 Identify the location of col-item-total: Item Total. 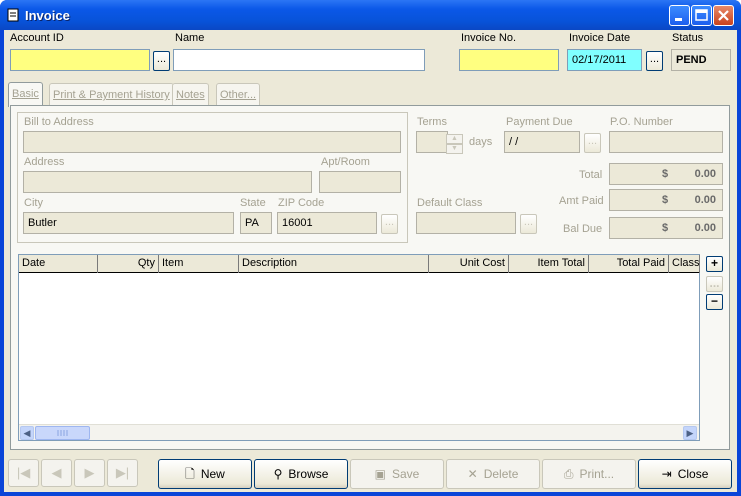
(549, 264).